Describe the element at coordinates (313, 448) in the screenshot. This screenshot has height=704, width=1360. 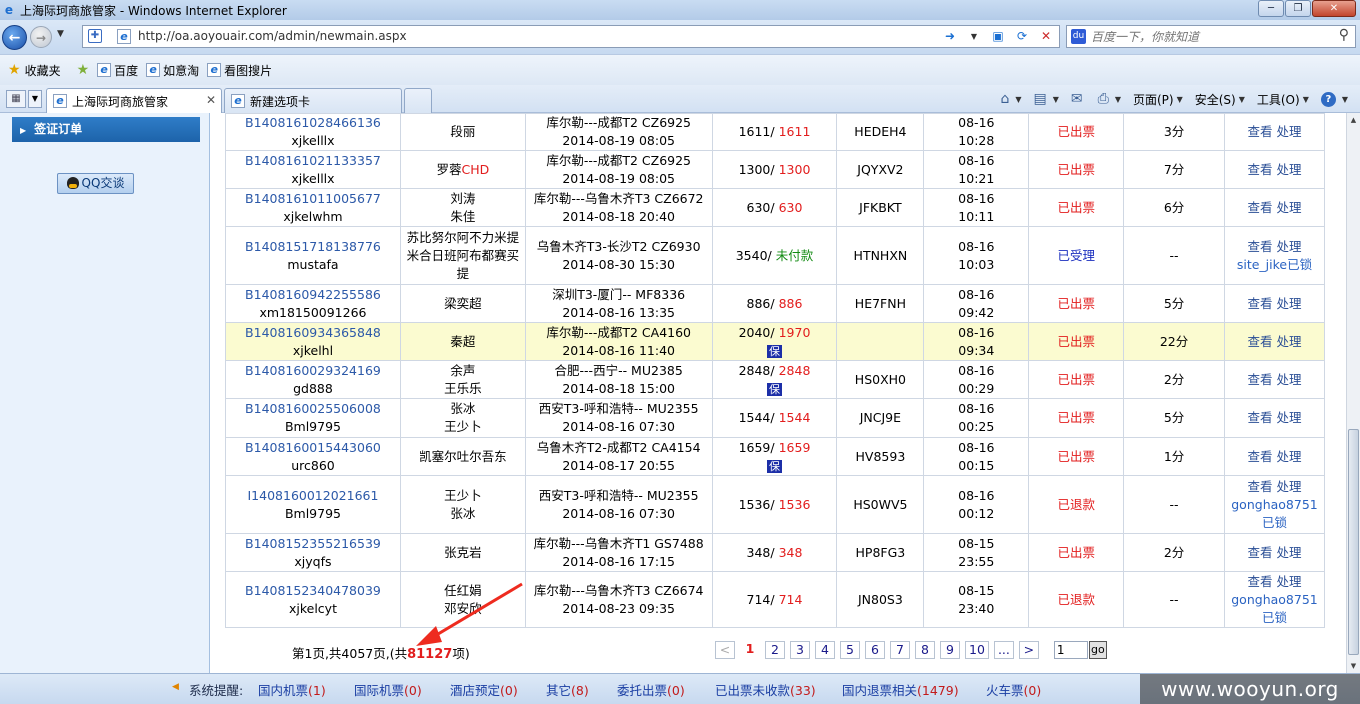
I see `order-id-link: B1408160015443060` at that location.